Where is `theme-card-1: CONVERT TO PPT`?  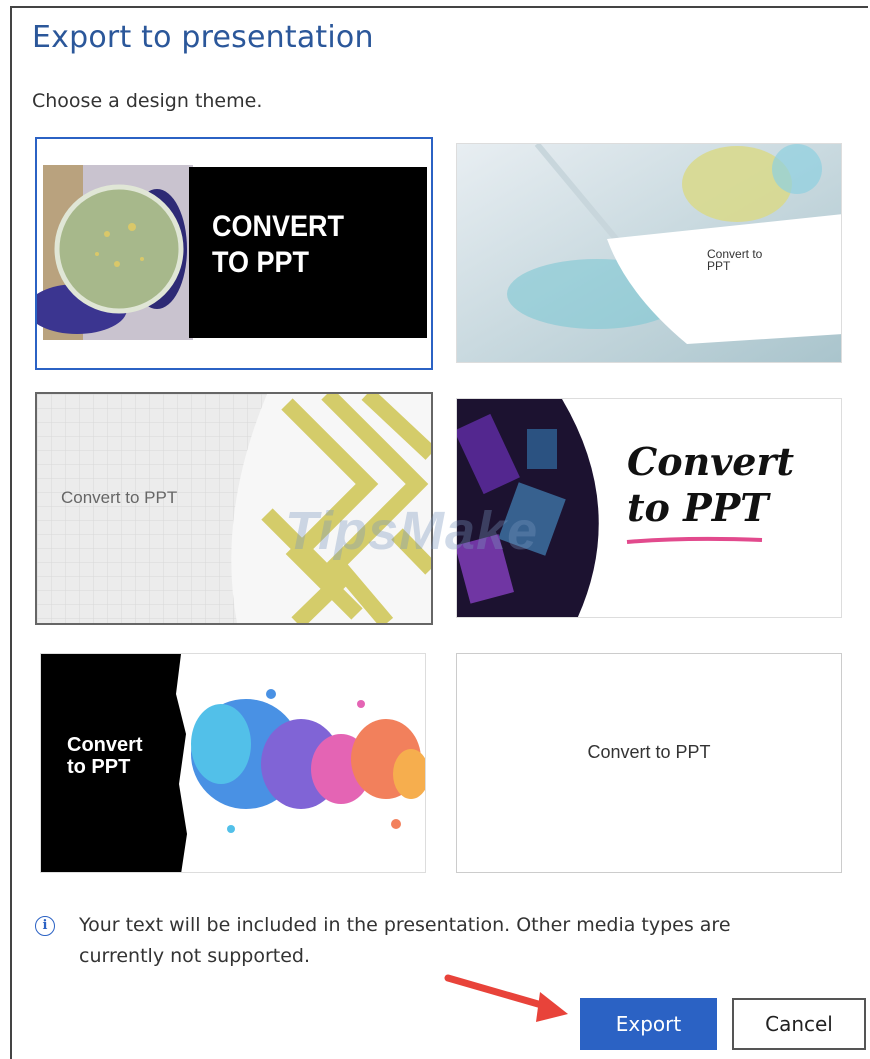
theme-card-1: CONVERT TO PPT is located at coordinates (234, 253).